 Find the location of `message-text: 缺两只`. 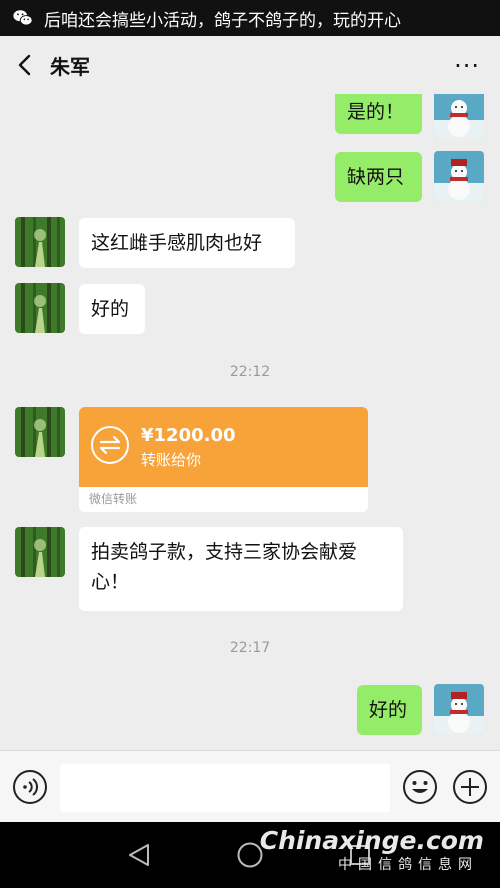

message-text: 缺两只 is located at coordinates (376, 177).